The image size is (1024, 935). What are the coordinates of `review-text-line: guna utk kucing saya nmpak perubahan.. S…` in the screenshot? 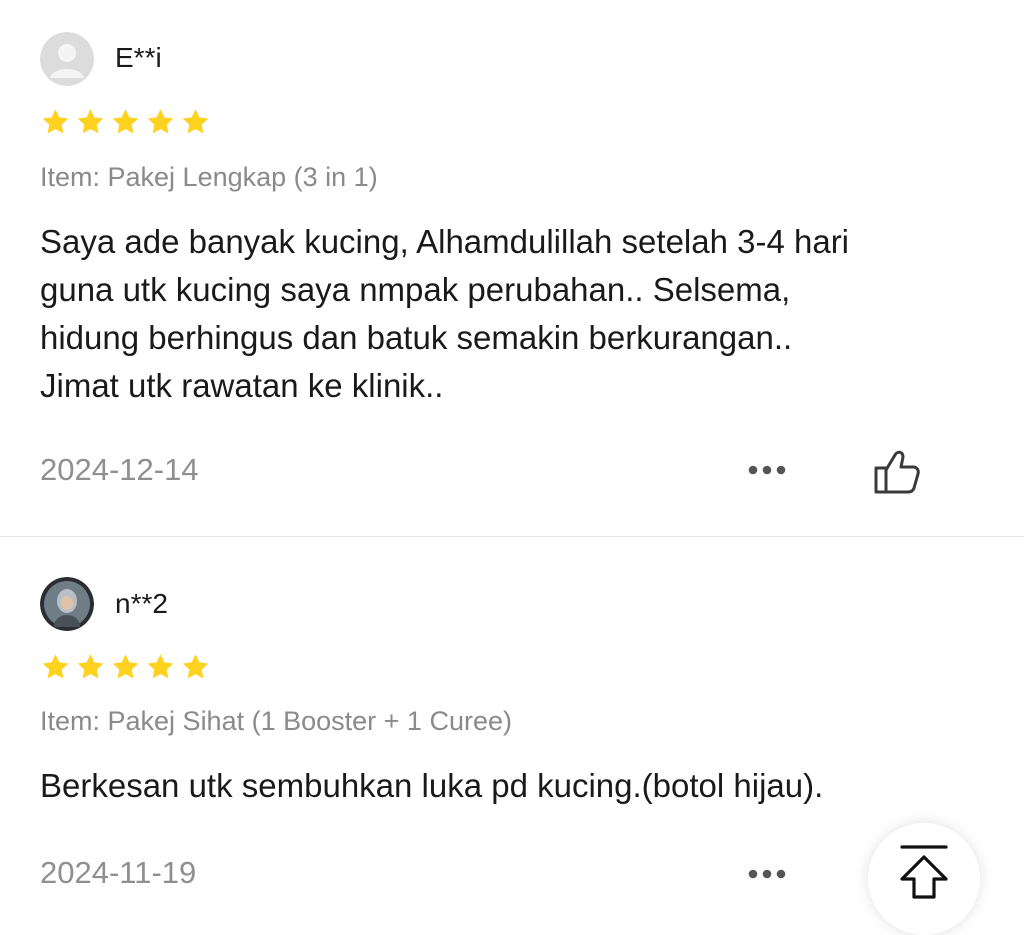 It's located at (415, 289).